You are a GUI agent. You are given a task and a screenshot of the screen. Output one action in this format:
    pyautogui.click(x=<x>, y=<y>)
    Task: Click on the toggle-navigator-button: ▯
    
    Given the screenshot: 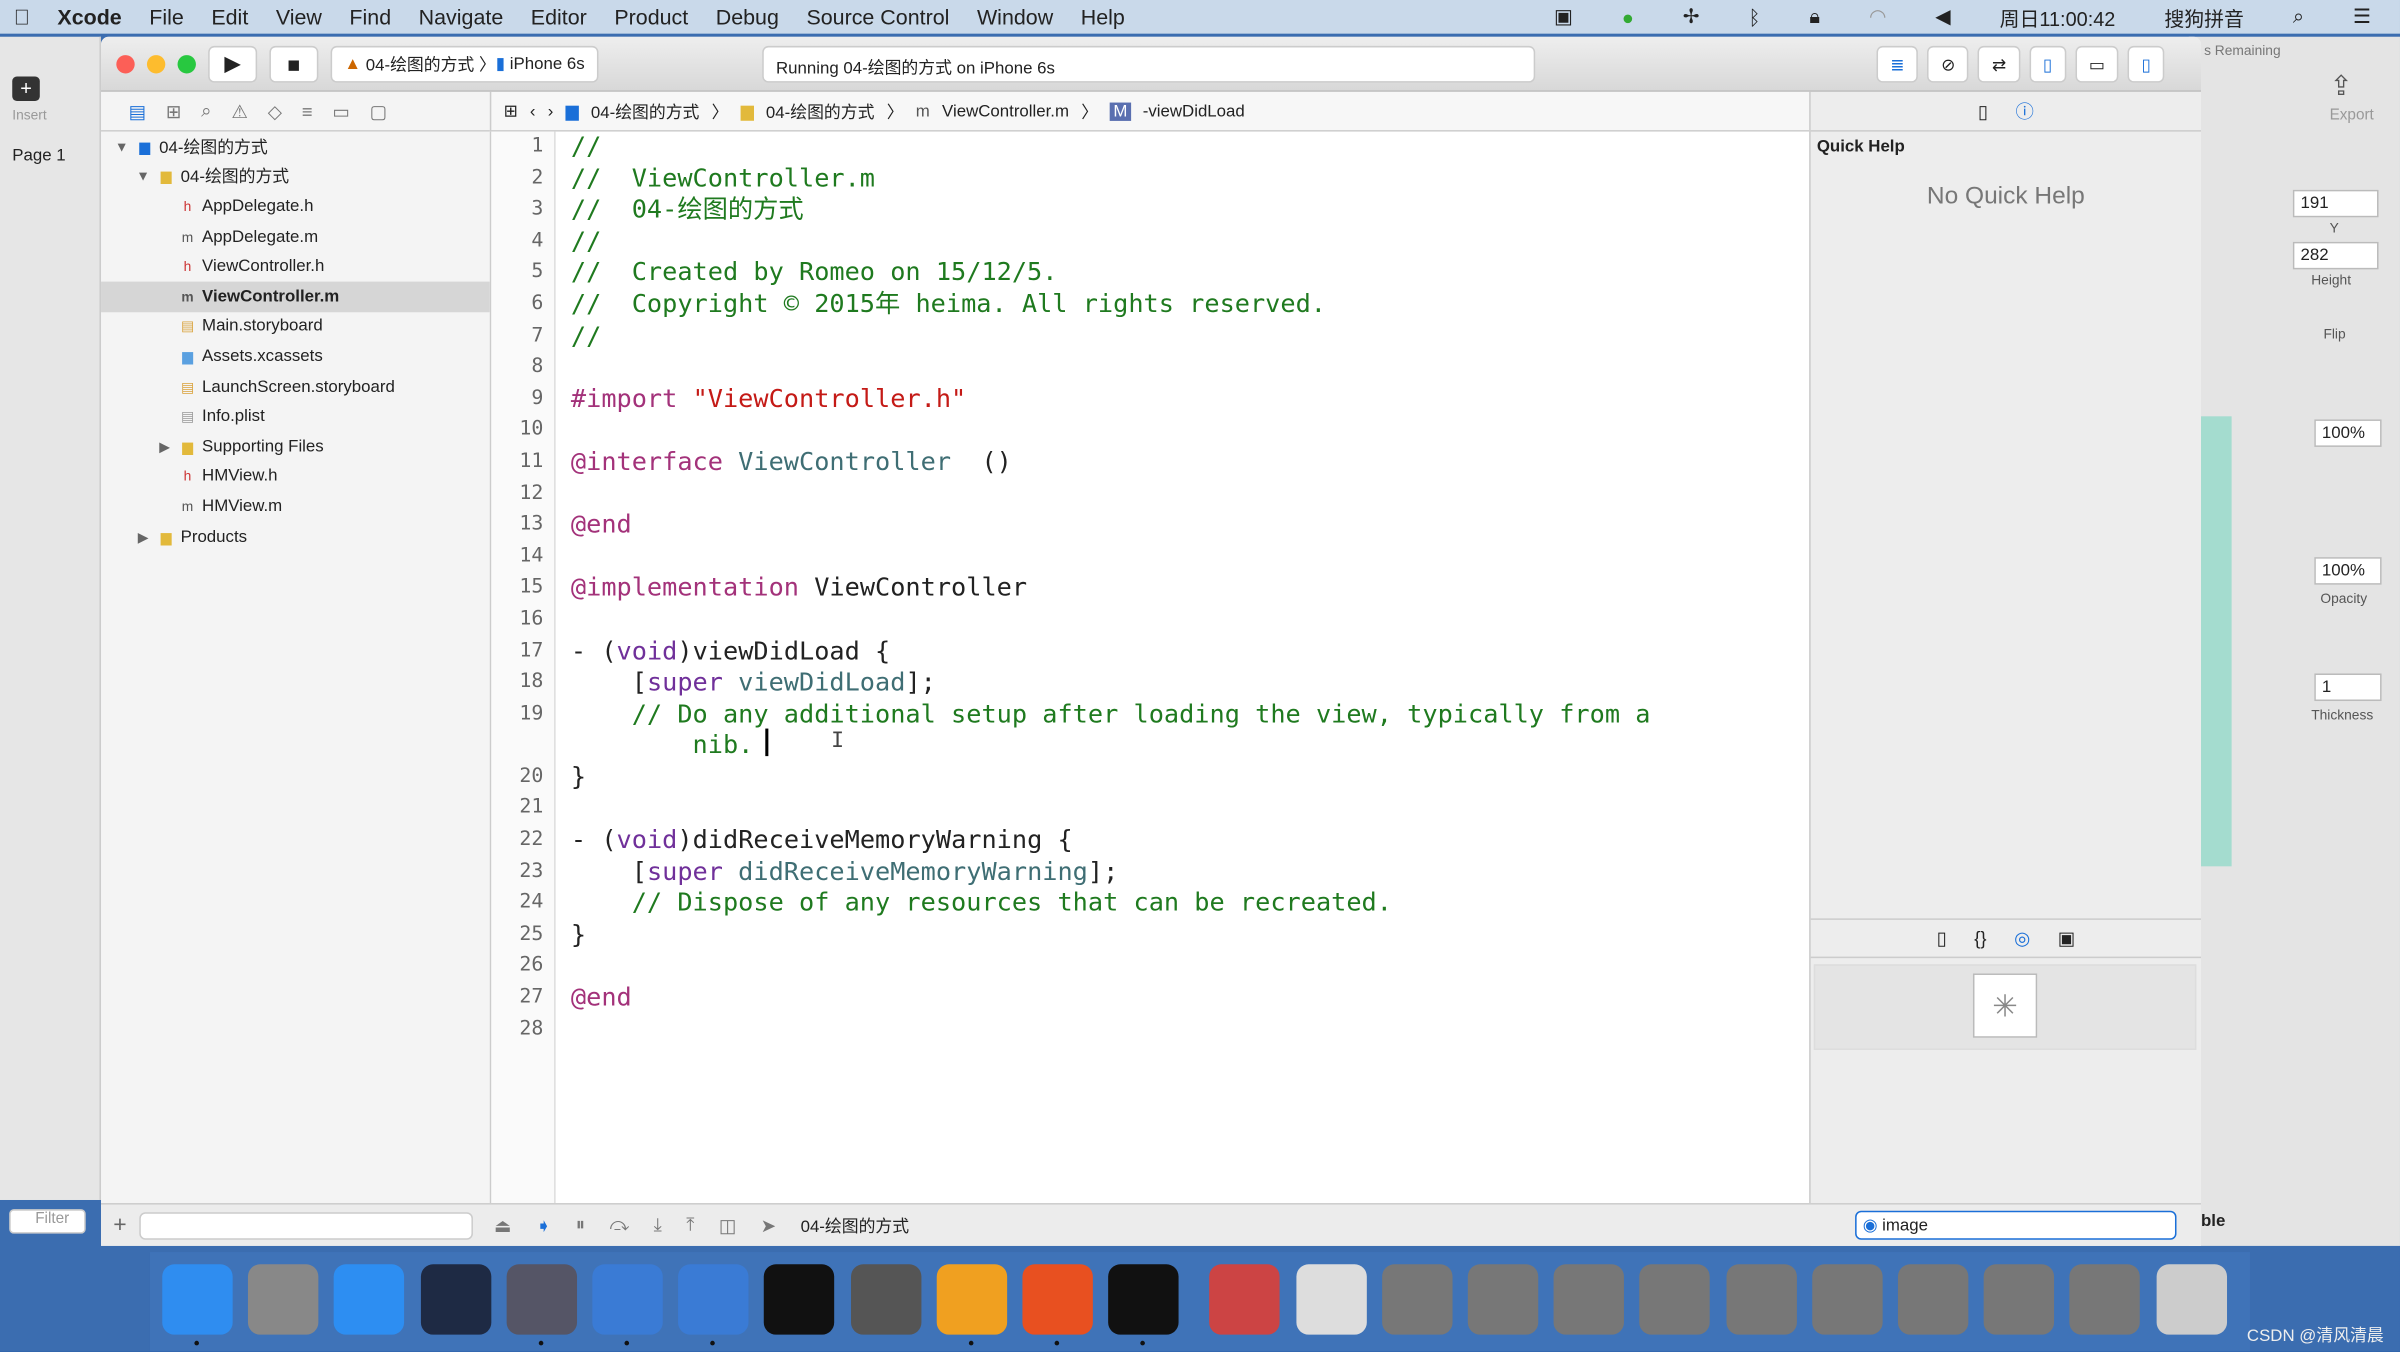 What is the action you would take?
    pyautogui.click(x=2047, y=64)
    